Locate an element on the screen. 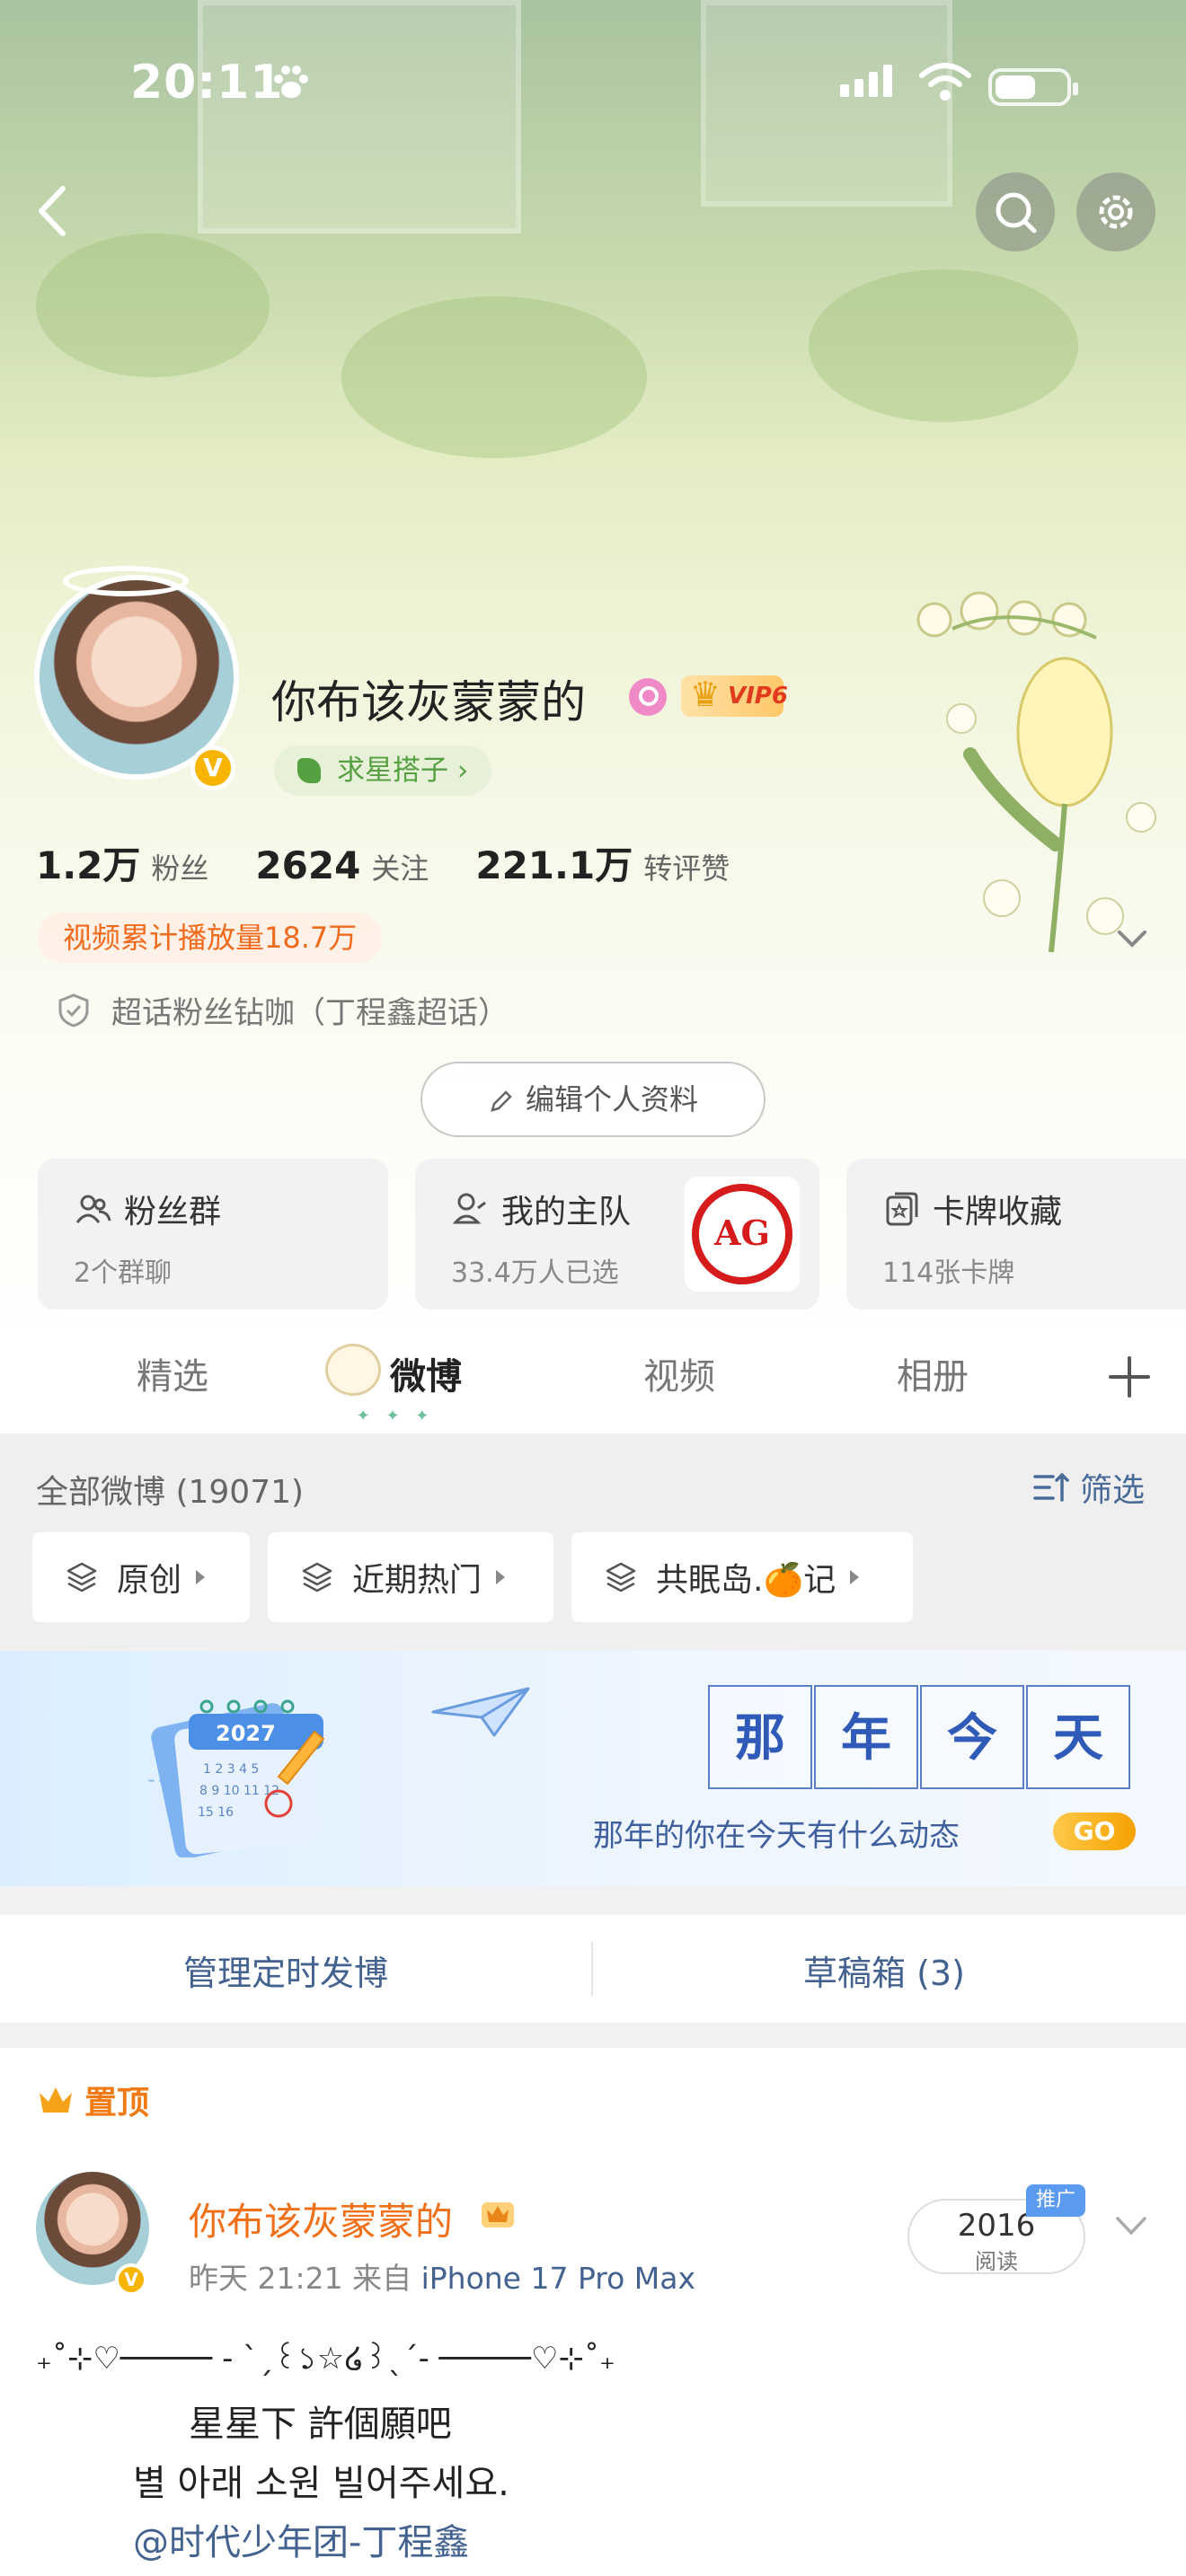 The height and width of the screenshot is (2576, 1186). team-logo: AG is located at coordinates (742, 1234).